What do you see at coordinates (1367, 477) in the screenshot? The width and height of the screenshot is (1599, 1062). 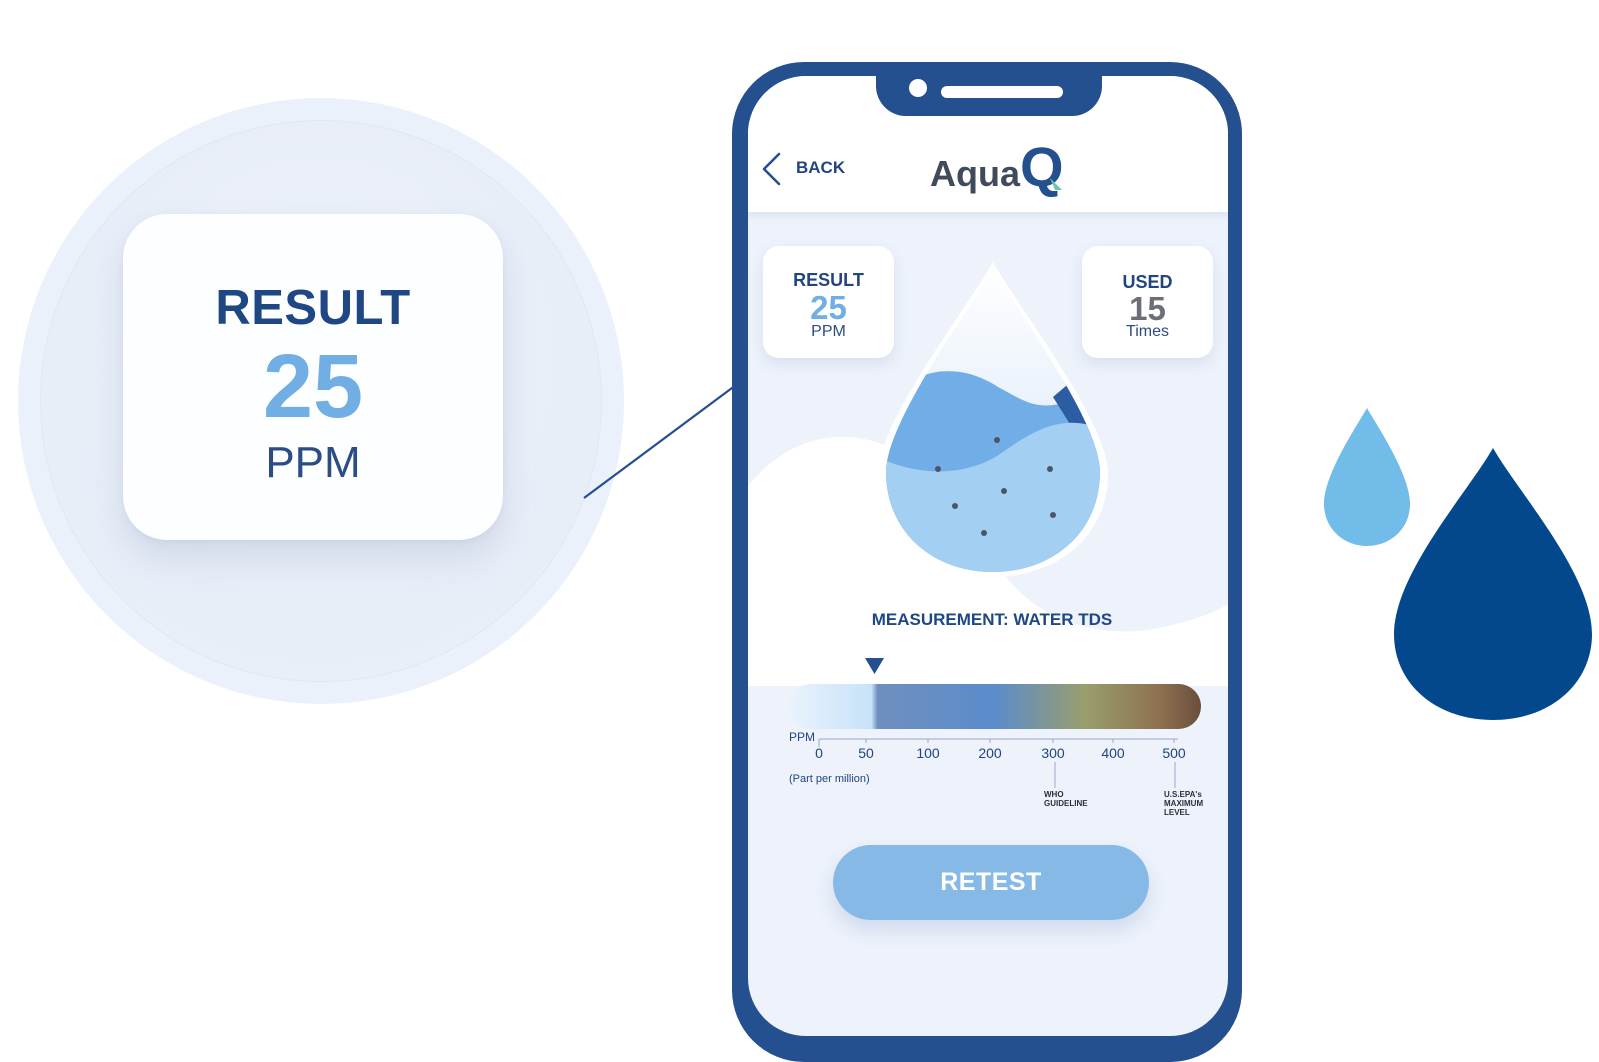 I see `small-drop-icon` at bounding box center [1367, 477].